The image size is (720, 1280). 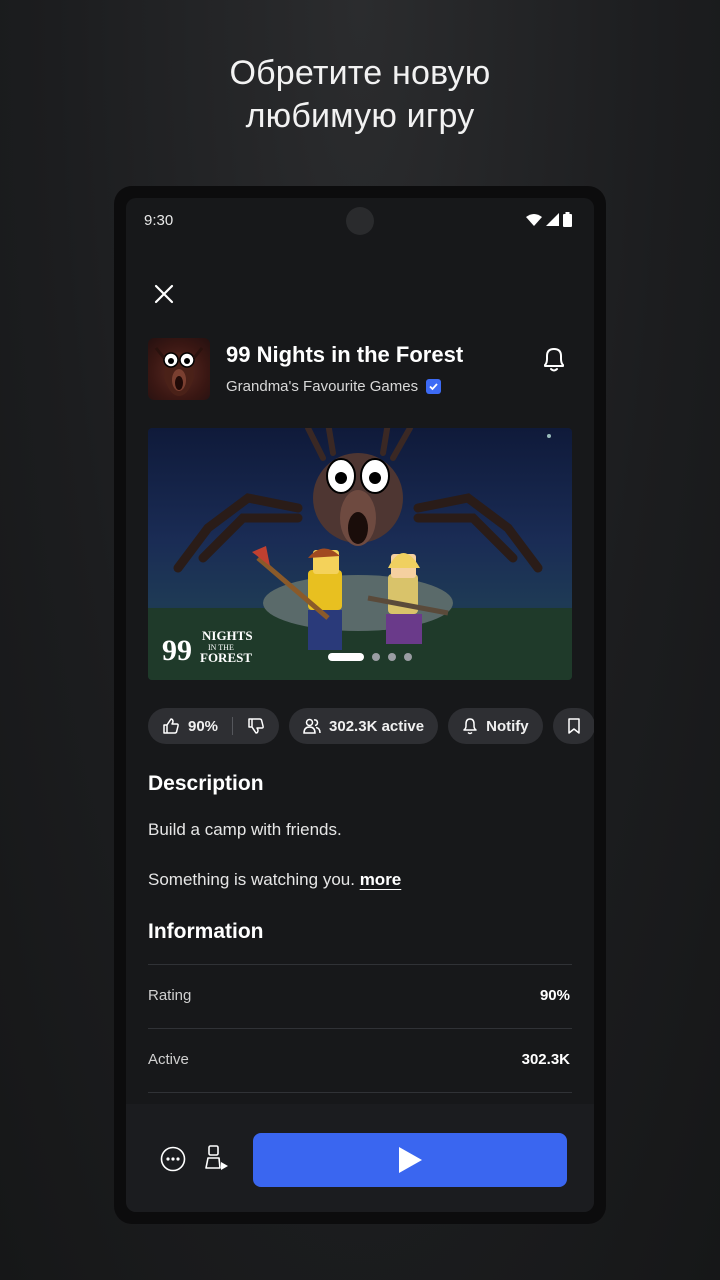 I want to click on thumbs-up-icon, so click(x=171, y=726).